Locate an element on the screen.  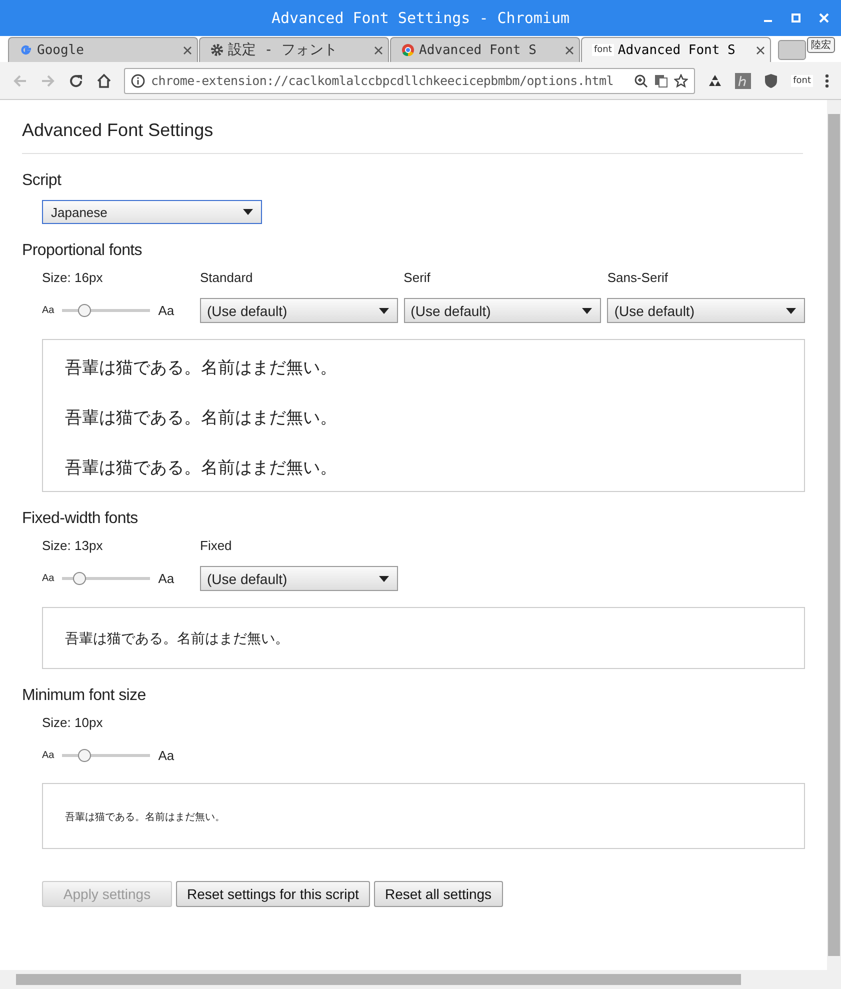
window-title: Advanced Font Settings - Chromium is located at coordinates (420, 18).